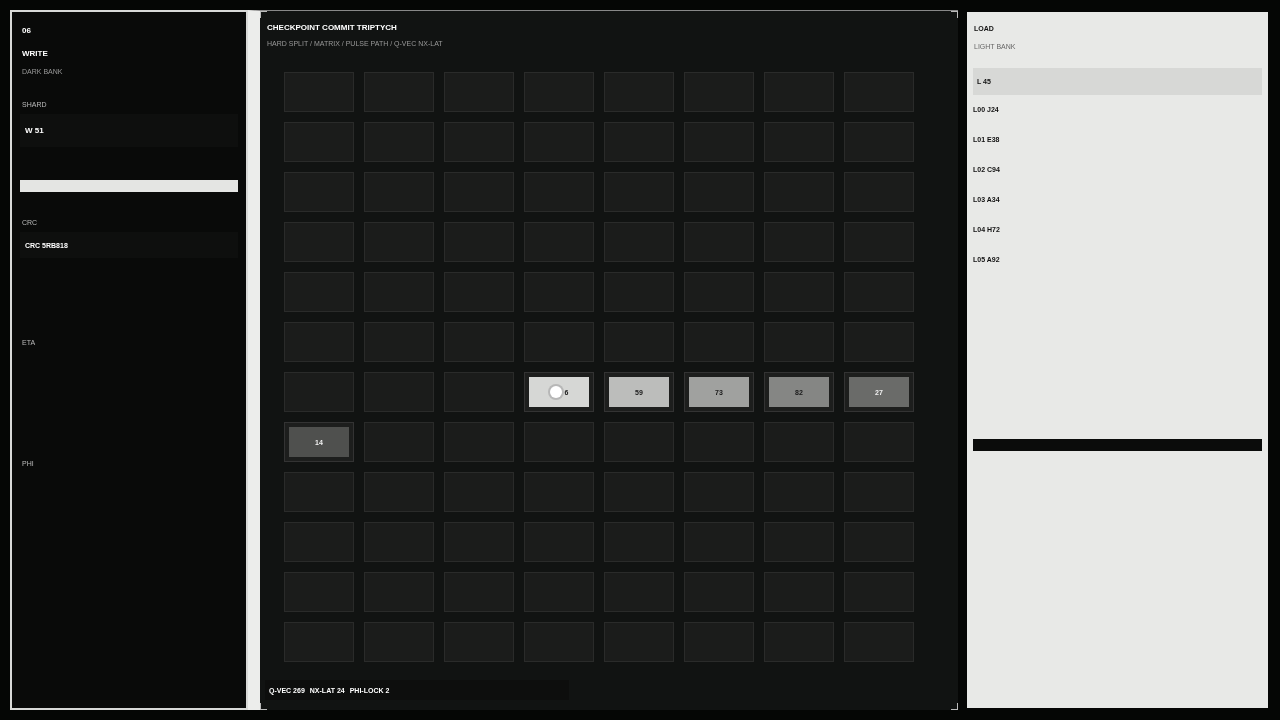 The height and width of the screenshot is (720, 1280). I want to click on panel-title: CHECKPOINT COMMIT TRIPTYCH, so click(332, 27).